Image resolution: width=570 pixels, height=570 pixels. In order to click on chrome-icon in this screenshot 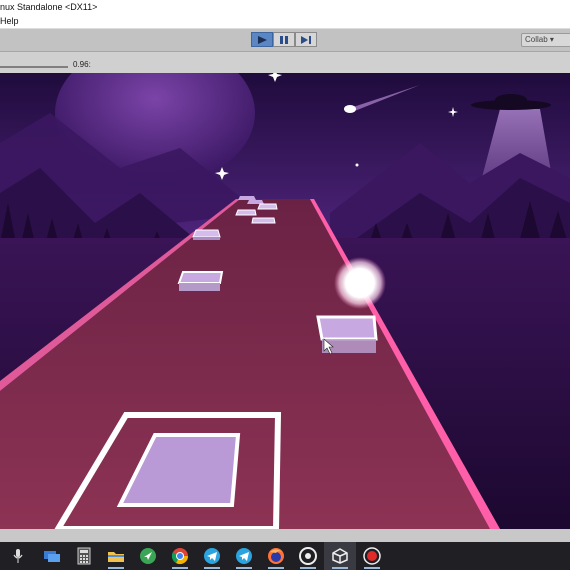, I will do `click(180, 556)`.